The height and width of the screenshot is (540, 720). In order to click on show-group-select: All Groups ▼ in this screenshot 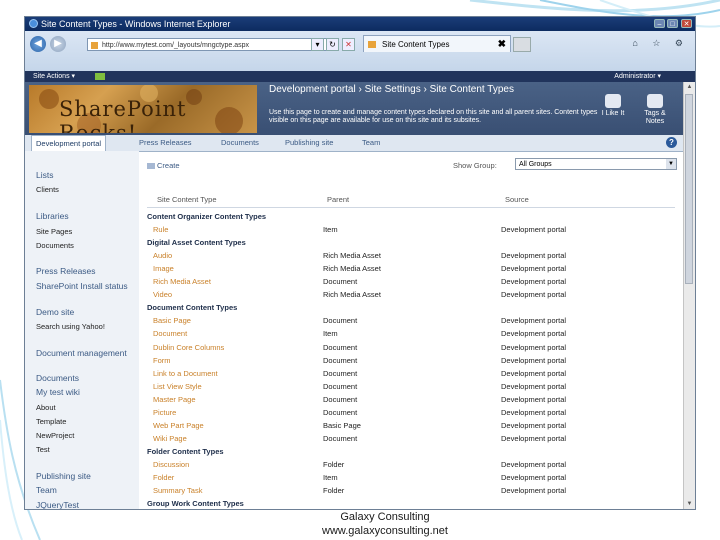, I will do `click(596, 164)`.